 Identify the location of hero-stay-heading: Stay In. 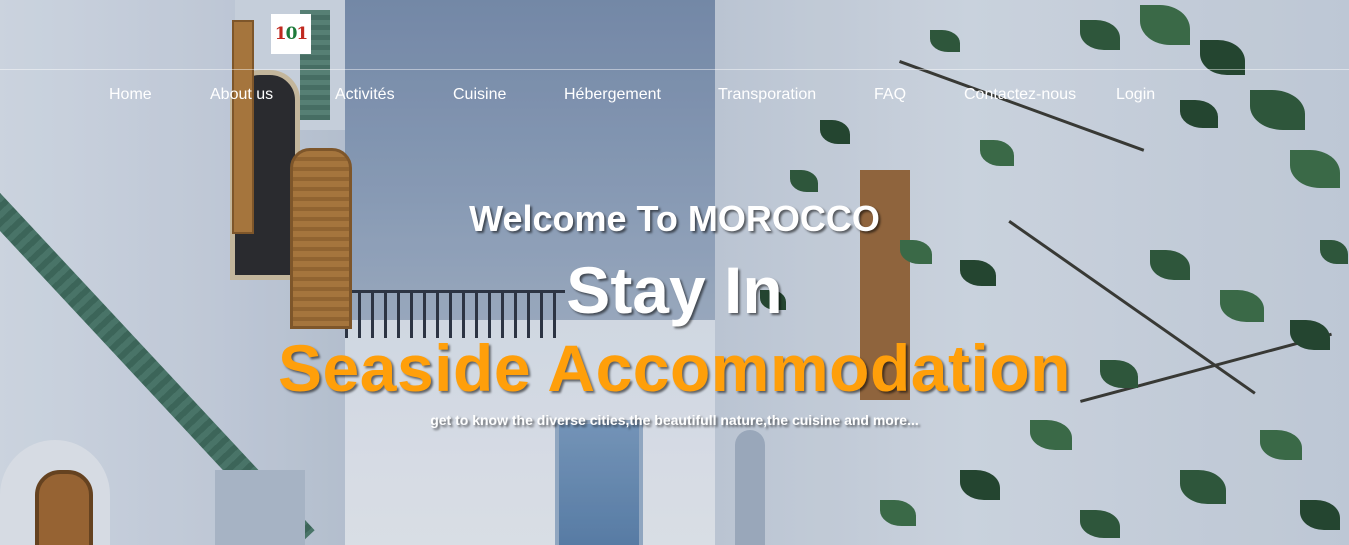
(674, 290).